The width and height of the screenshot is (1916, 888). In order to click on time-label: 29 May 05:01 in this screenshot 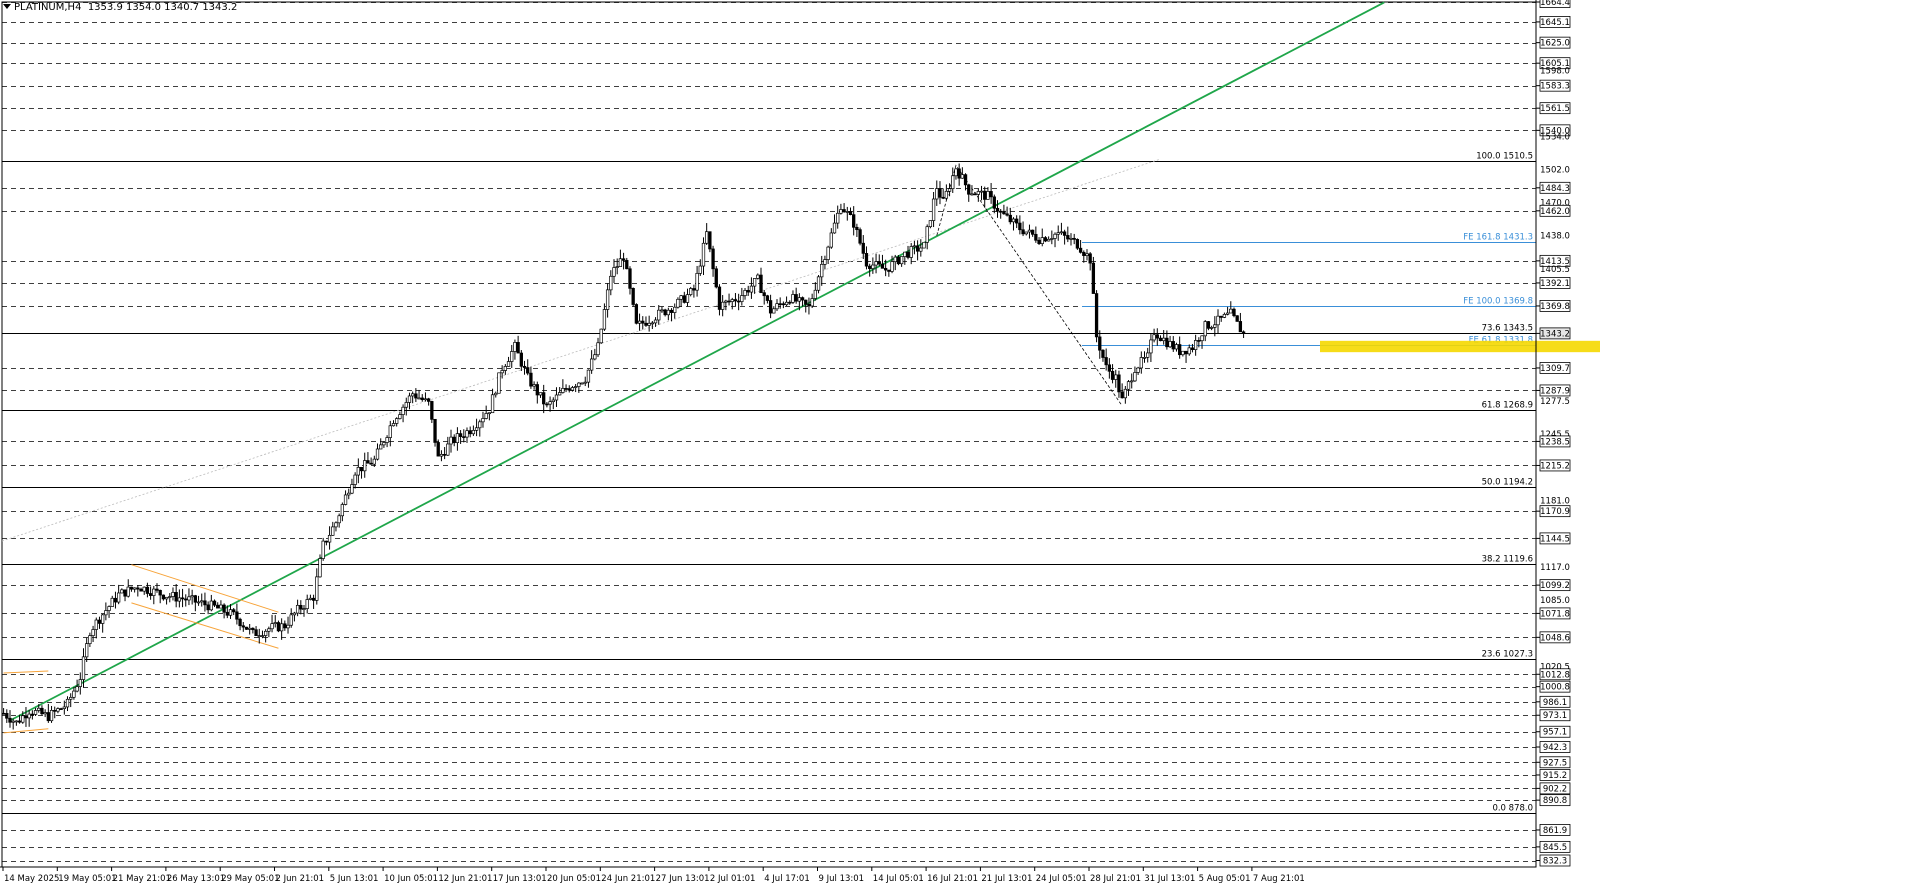, I will do `click(250, 879)`.